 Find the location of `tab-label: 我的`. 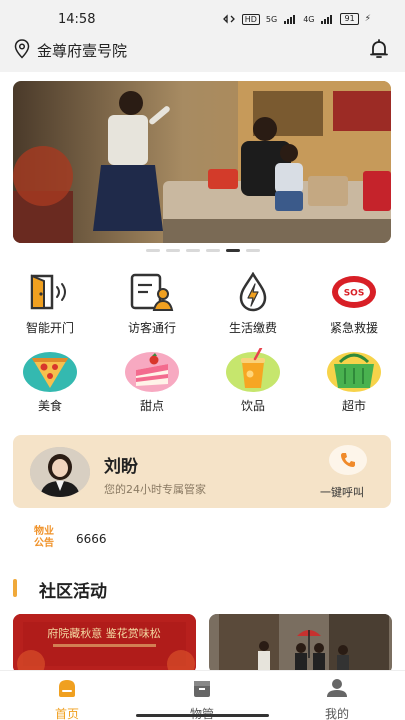

tab-label: 我的 is located at coordinates (336, 713).